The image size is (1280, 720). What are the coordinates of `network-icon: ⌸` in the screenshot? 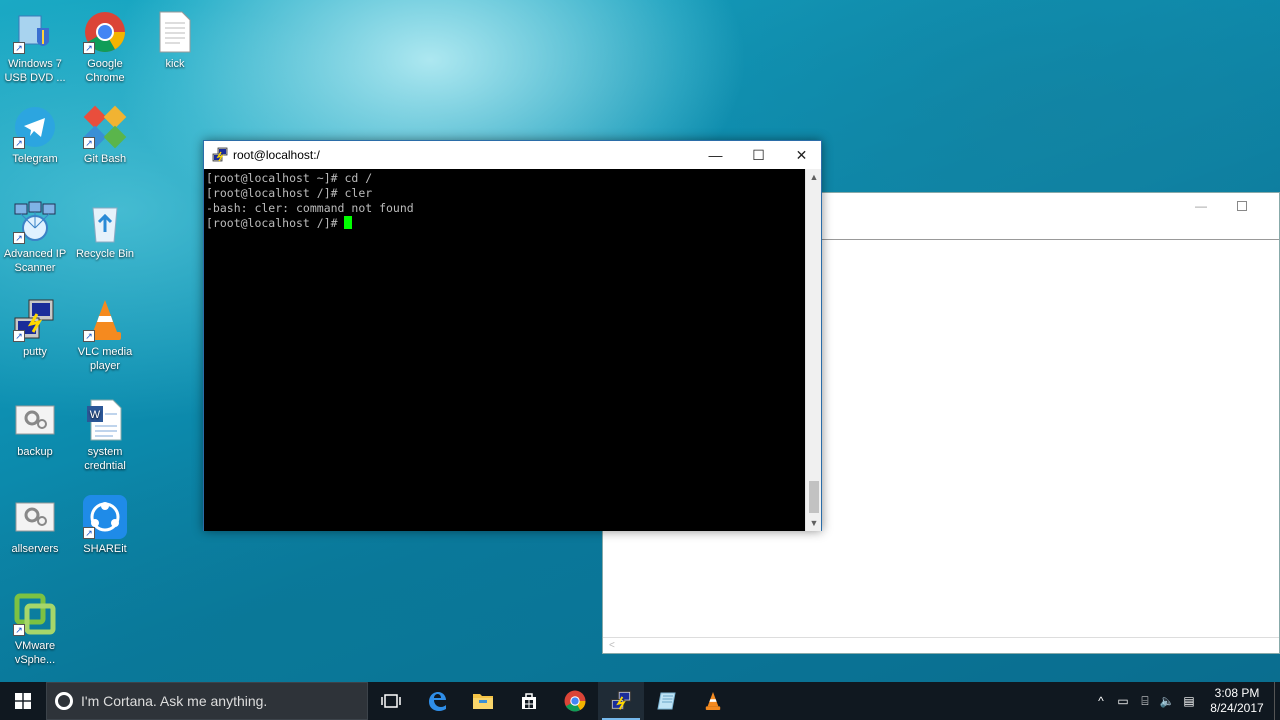 It's located at (1145, 701).